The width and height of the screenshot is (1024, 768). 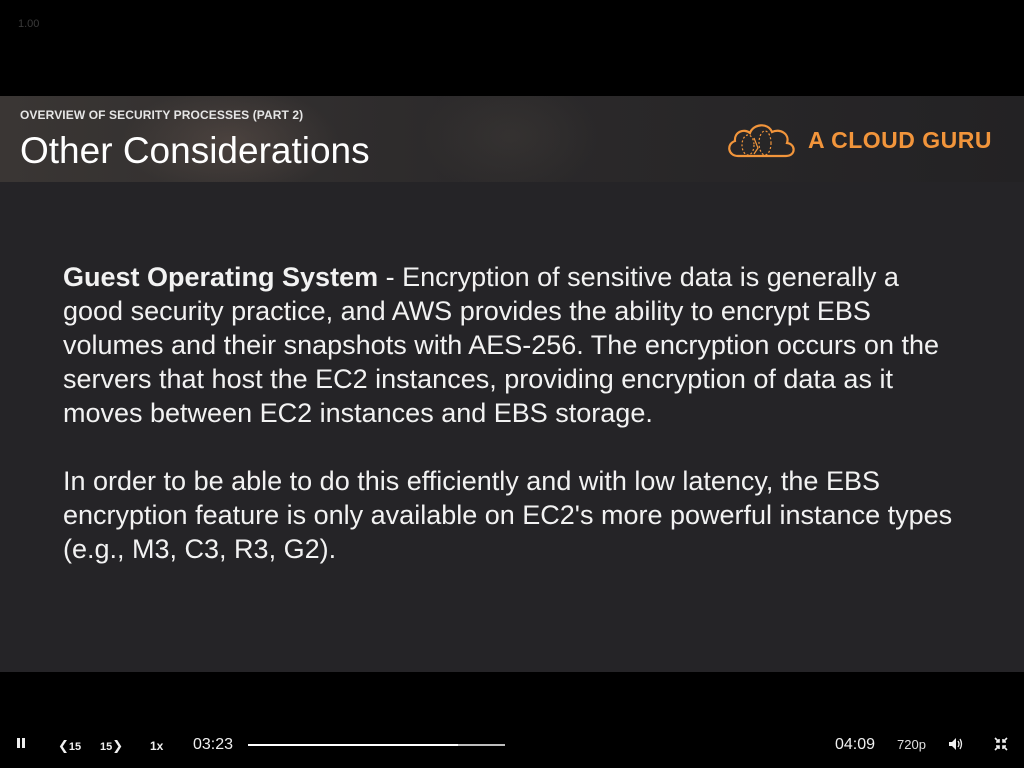 I want to click on brand-name: A CLOUD GURU, so click(x=899, y=139).